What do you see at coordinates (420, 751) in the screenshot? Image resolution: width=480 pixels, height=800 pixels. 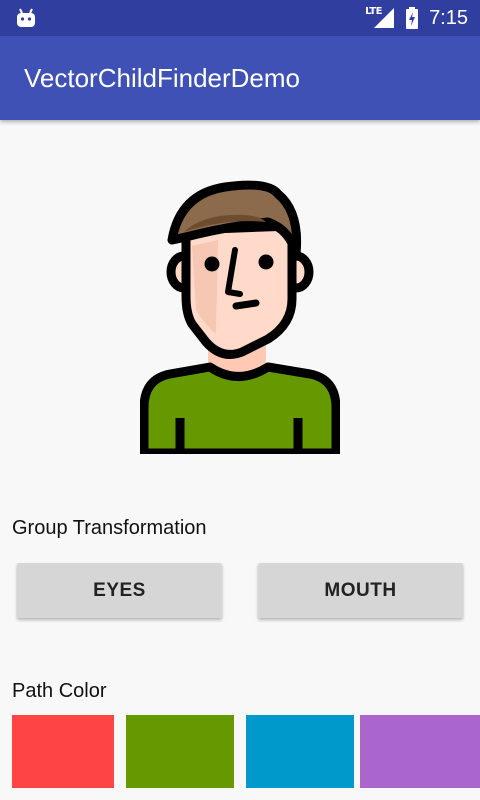 I see `swatch-purple` at bounding box center [420, 751].